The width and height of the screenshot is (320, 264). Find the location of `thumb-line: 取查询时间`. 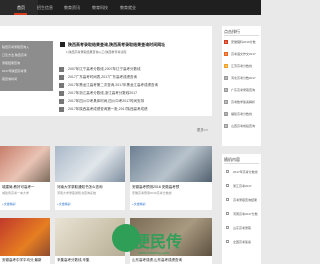

thumb-line: 取查询时间 is located at coordinates (10, 79).